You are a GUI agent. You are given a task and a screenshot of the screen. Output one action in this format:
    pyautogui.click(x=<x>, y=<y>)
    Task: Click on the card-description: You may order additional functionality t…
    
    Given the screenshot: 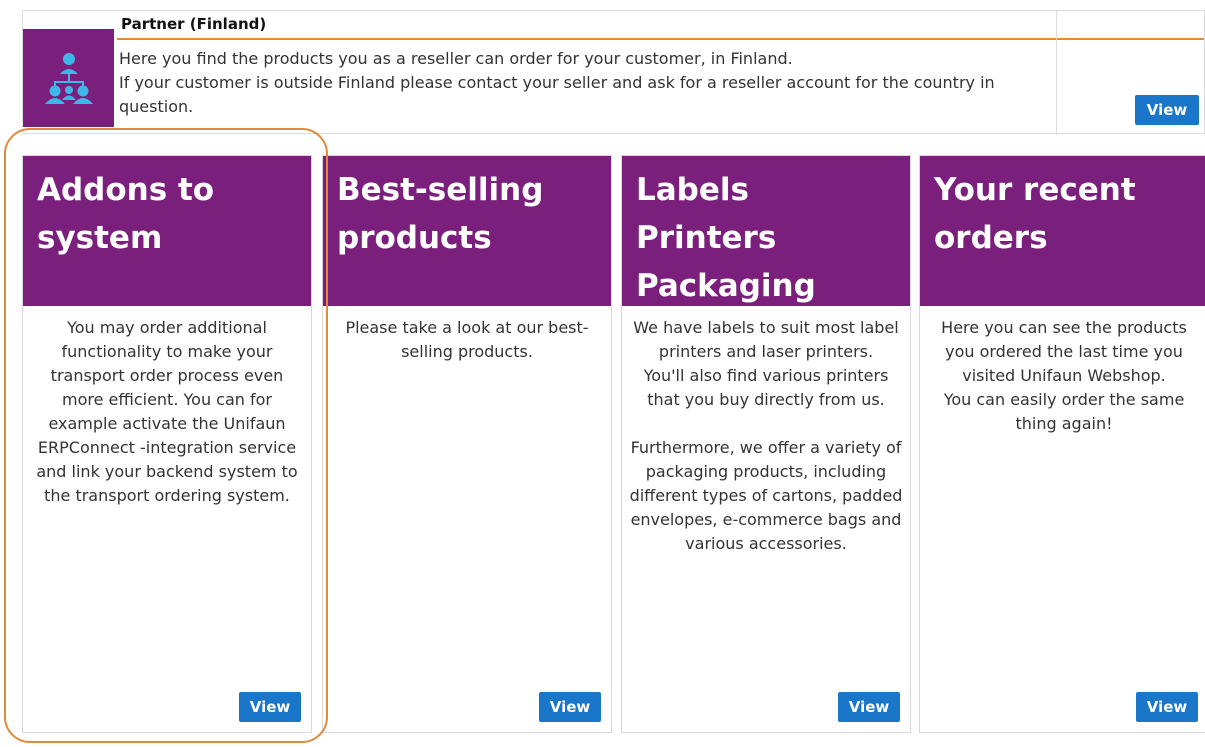 What is the action you would take?
    pyautogui.click(x=167, y=411)
    